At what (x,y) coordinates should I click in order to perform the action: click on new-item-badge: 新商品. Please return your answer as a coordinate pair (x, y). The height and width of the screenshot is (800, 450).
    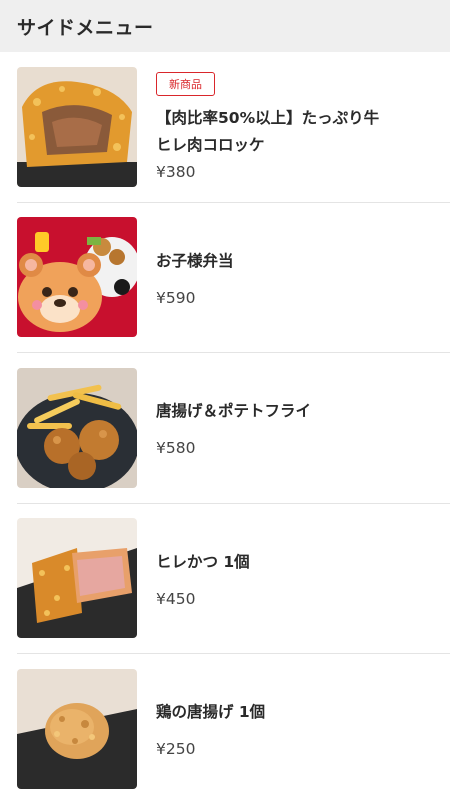
    Looking at the image, I should click on (185, 84).